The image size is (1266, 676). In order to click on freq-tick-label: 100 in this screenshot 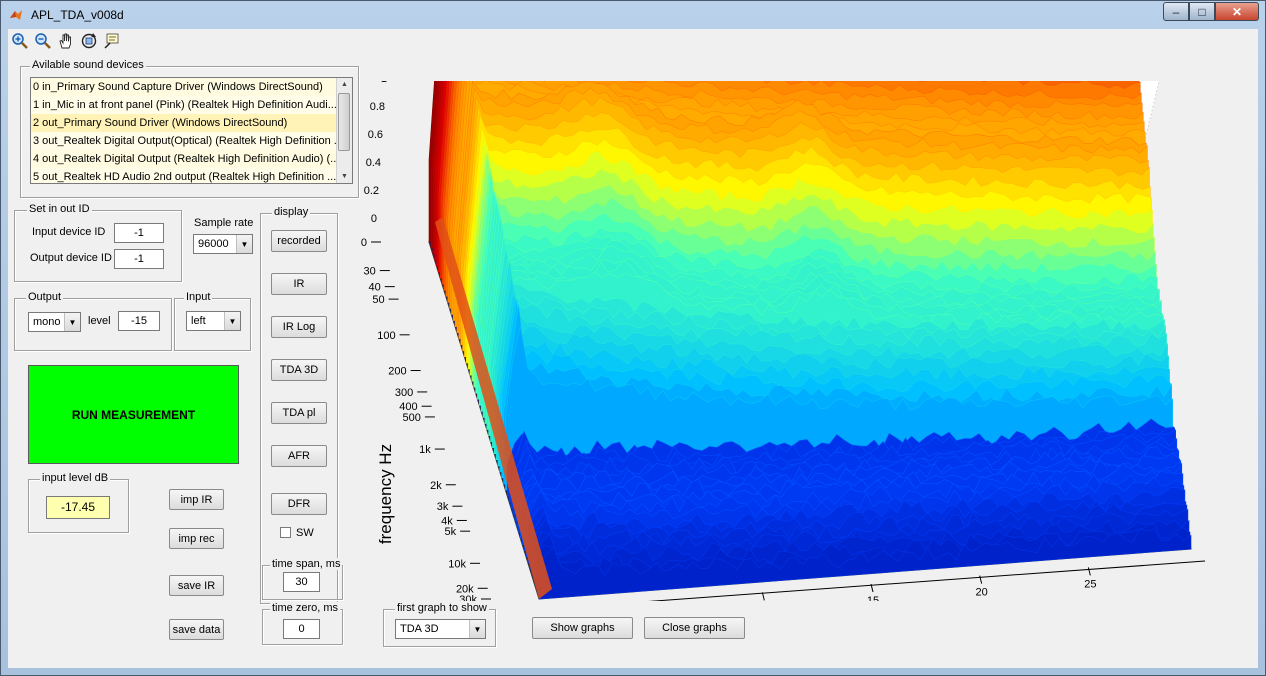, I will do `click(386, 336)`.